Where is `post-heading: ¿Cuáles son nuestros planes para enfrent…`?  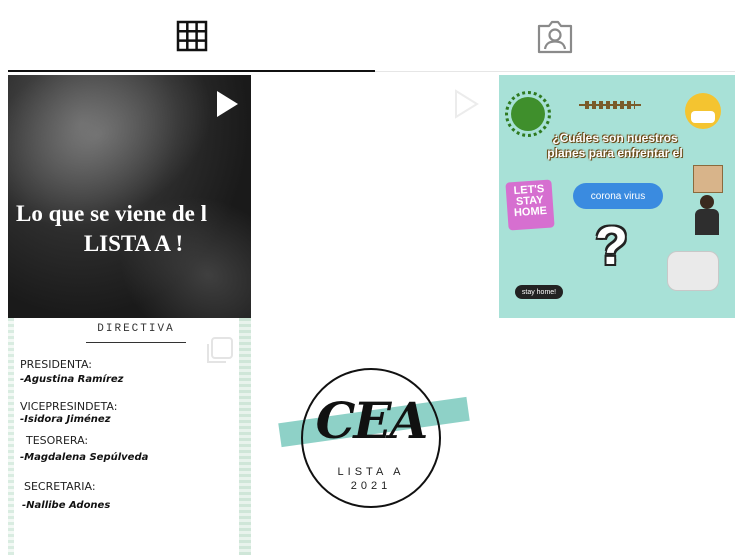 post-heading: ¿Cuáles son nuestros planes para enfrent… is located at coordinates (615, 145).